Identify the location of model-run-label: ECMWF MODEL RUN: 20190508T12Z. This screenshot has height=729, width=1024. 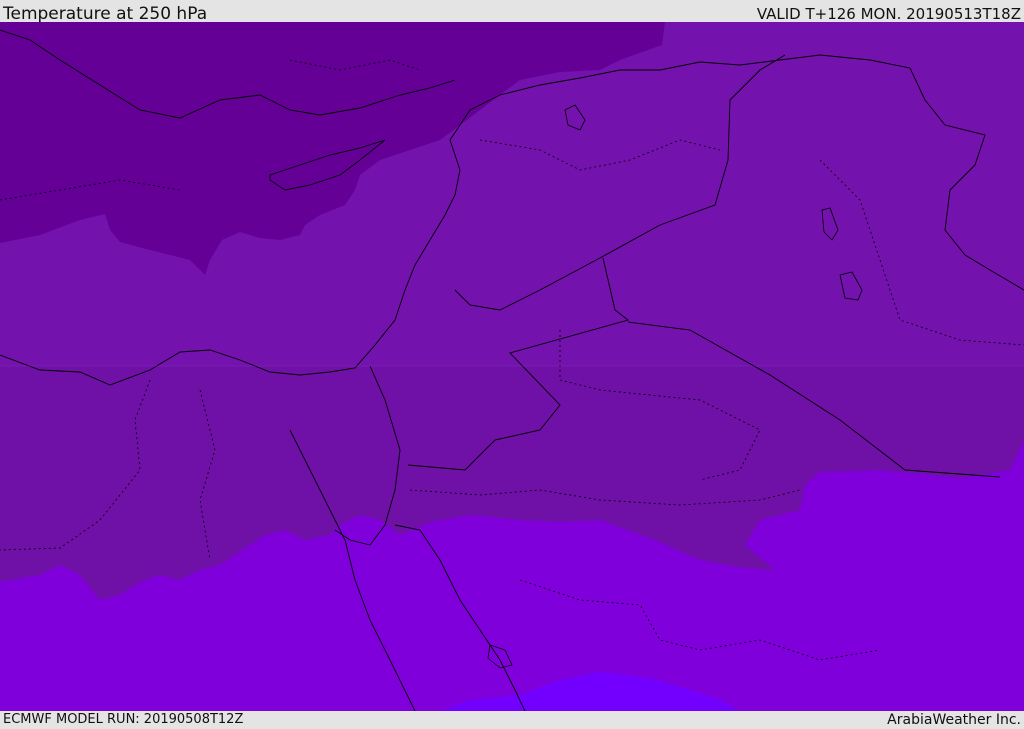
(123, 719).